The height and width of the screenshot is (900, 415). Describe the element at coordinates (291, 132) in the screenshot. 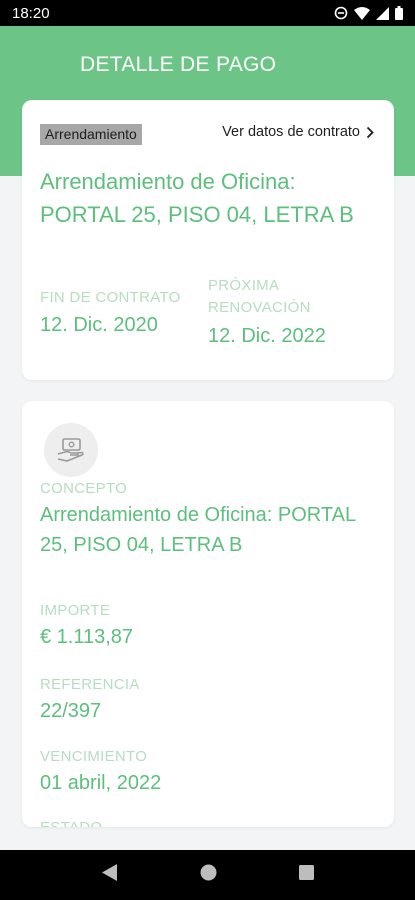

I see `view-contract-label: Ver datos de contrato` at that location.